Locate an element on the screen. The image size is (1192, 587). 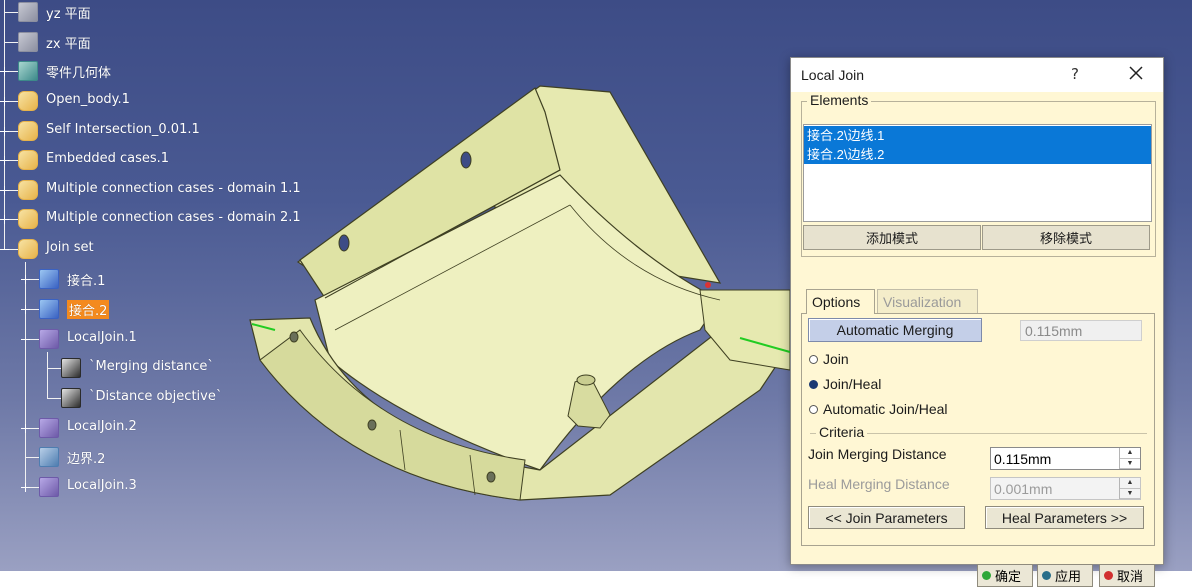
cancel-button: 取消 is located at coordinates (1127, 575).